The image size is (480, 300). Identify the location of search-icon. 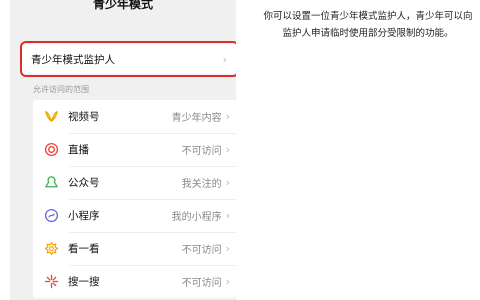
(51, 282).